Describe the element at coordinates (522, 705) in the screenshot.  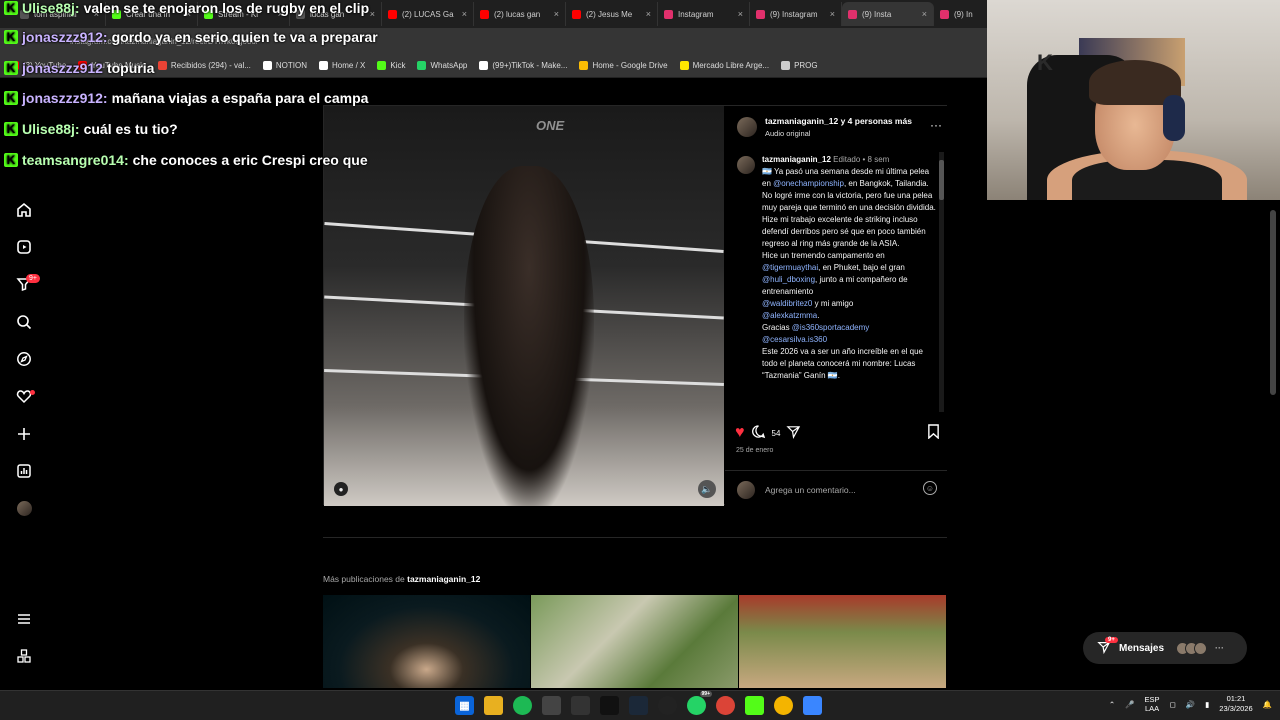
I see `spotify-icon` at that location.